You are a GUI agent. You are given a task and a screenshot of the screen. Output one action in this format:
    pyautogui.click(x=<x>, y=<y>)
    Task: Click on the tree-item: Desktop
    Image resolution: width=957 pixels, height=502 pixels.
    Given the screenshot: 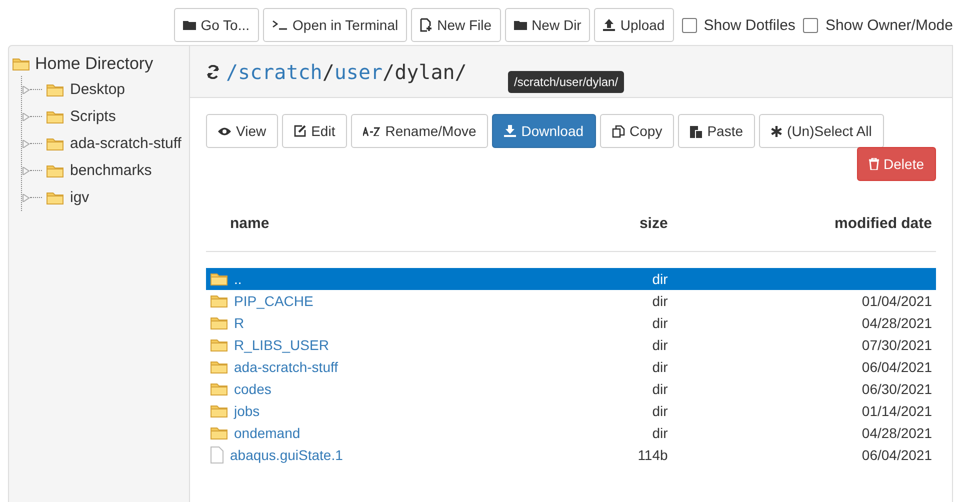 What is the action you would take?
    pyautogui.click(x=86, y=89)
    